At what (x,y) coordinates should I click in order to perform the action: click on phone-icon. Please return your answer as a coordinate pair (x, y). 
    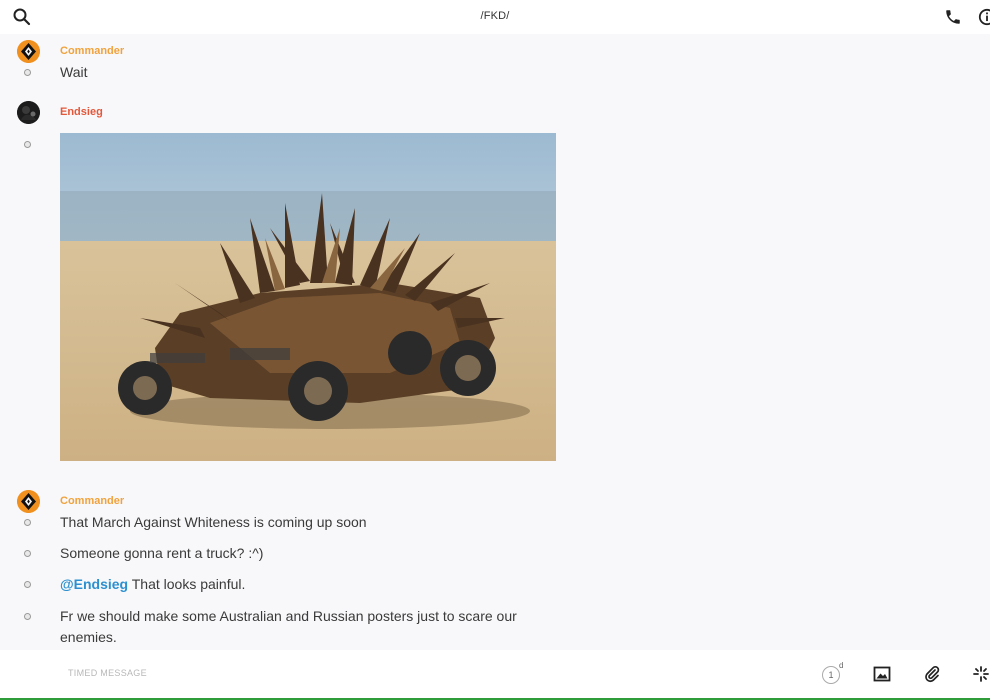
    Looking at the image, I should click on (953, 17).